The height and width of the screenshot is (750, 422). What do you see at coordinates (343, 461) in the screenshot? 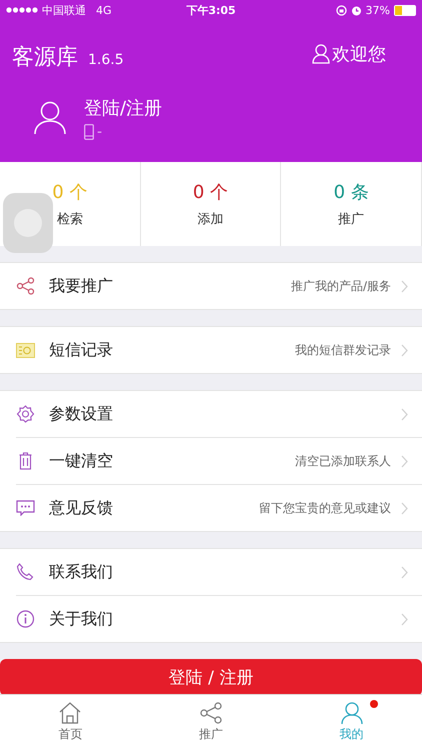
I see `menu-item-detail: 清空已添加联系人` at bounding box center [343, 461].